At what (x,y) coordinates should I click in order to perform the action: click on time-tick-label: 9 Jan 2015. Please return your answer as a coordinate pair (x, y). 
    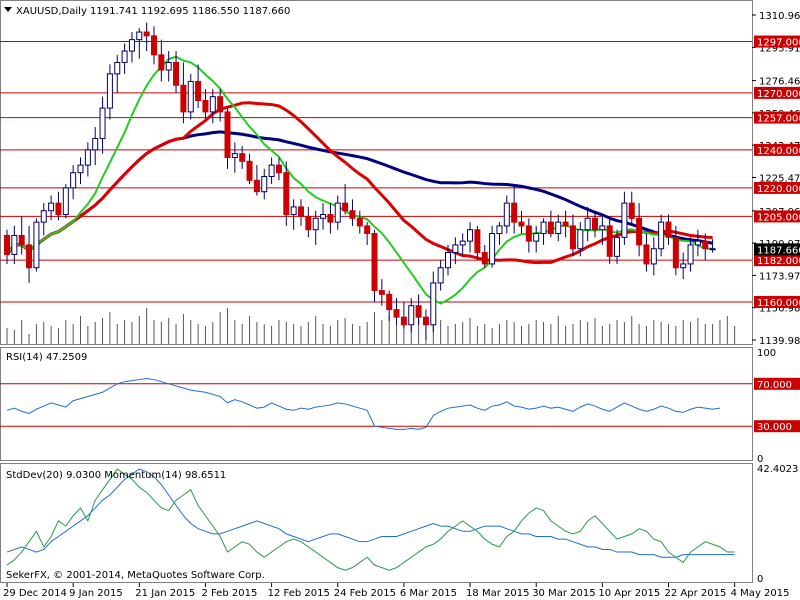
    Looking at the image, I should click on (96, 593).